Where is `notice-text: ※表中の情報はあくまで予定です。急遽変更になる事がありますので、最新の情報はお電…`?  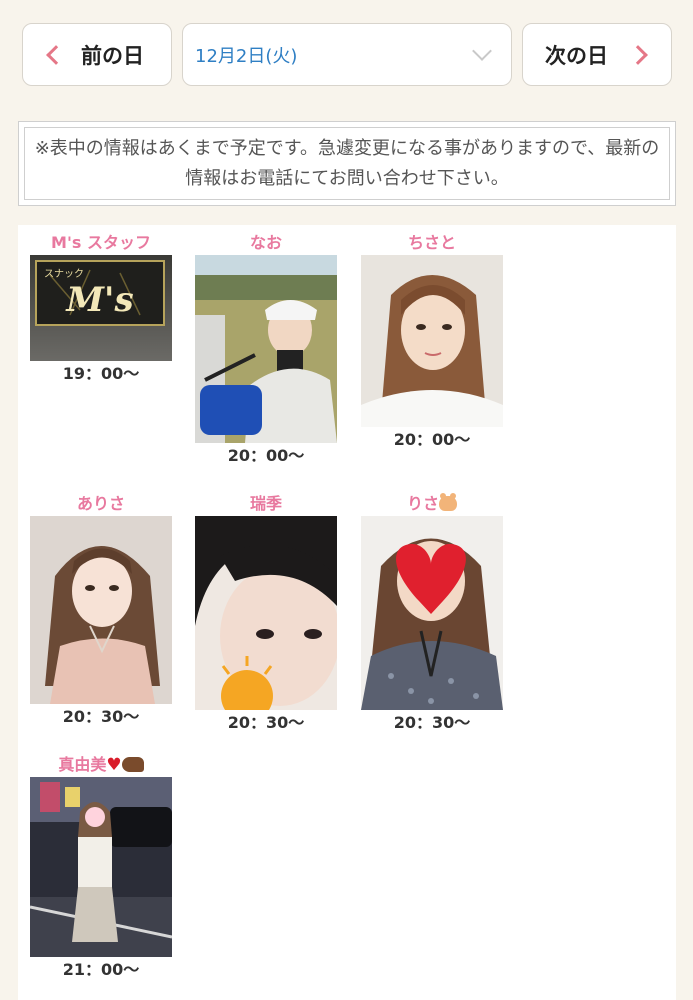
notice-text: ※表中の情報はあくまで予定です。急遽変更になる事がありますので、最新の情報はお電… is located at coordinates (347, 163).